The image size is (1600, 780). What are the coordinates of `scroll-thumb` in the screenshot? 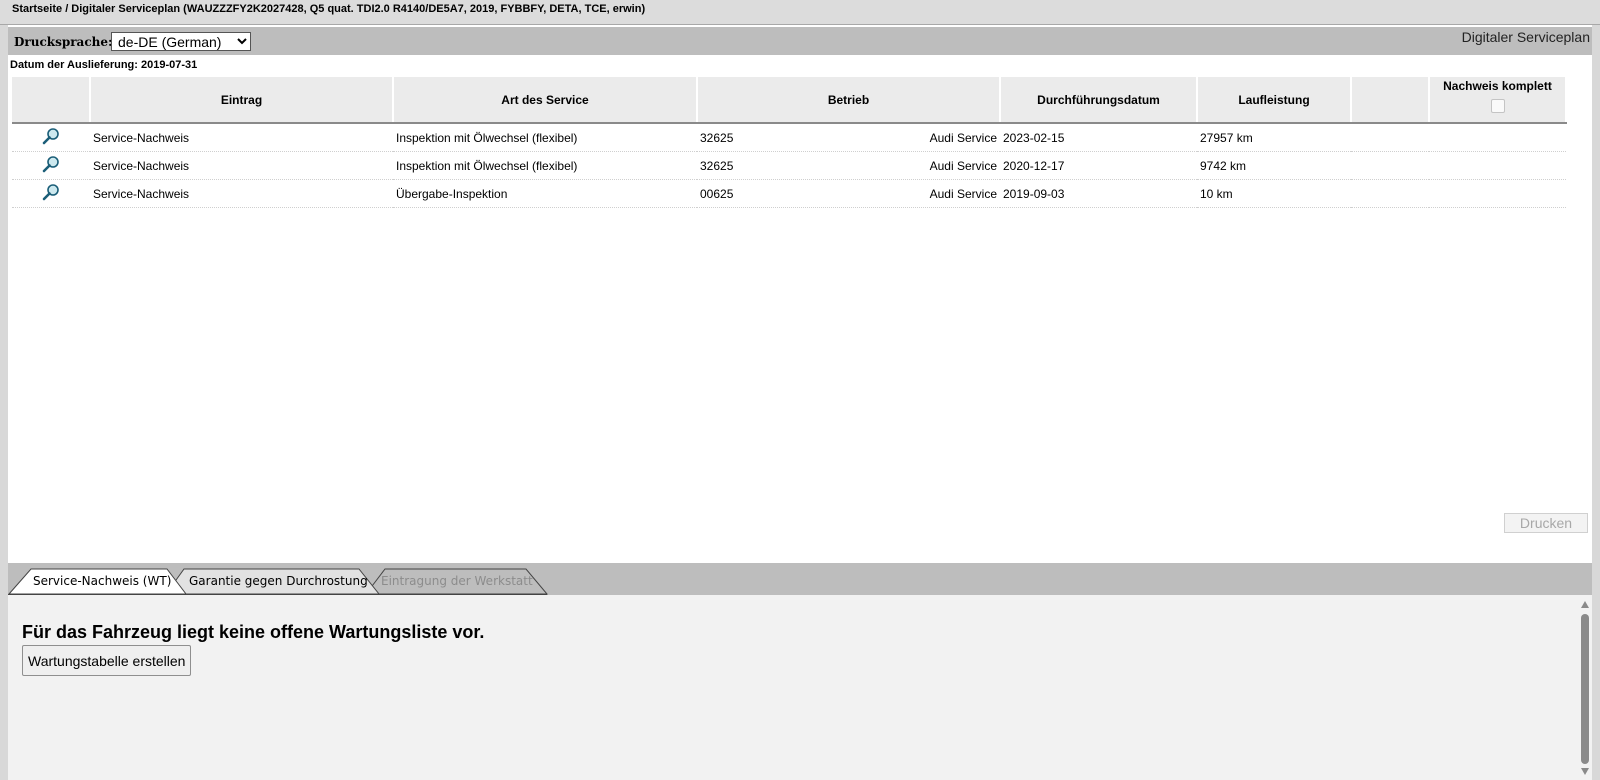 It's located at (1585, 689).